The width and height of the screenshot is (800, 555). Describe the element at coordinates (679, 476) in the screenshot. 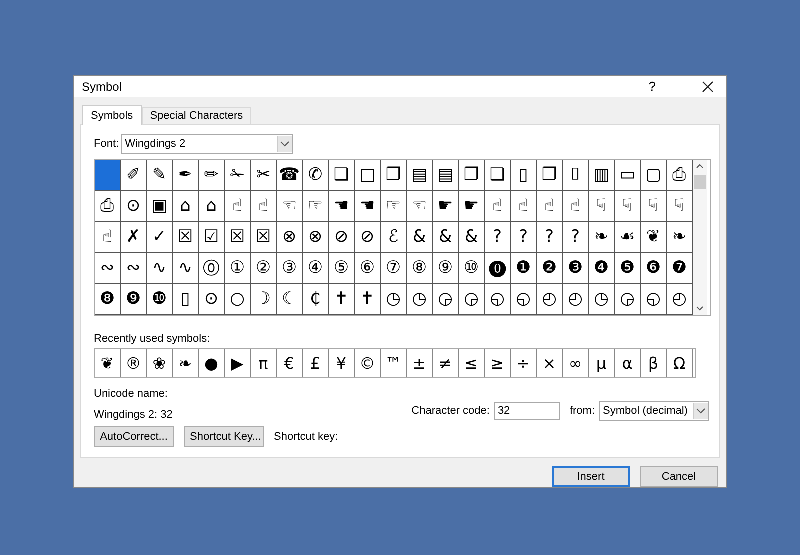

I see `dialog-button: Cancel` at that location.